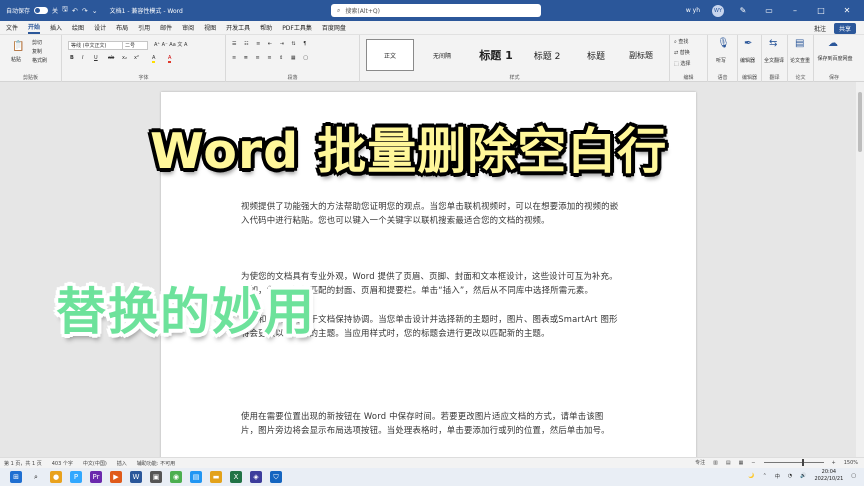 Image resolution: width=864 pixels, height=486 pixels. What do you see at coordinates (751, 476) in the screenshot?
I see `weather-icon: 🌙` at bounding box center [751, 476].